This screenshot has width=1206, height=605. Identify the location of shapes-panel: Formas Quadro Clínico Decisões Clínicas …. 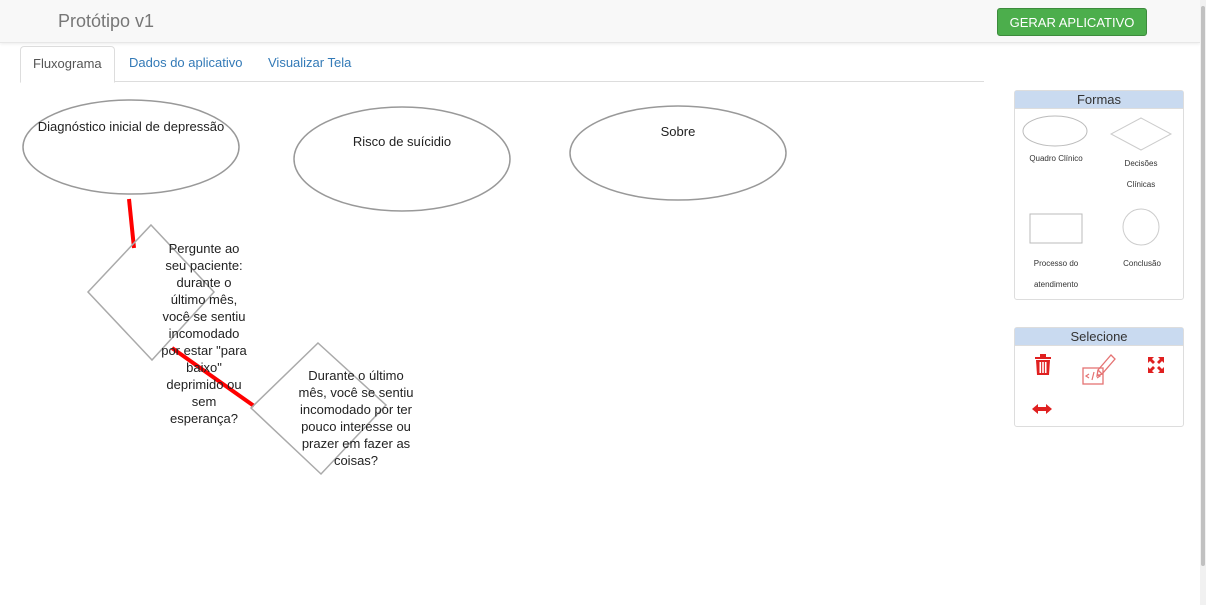
(1099, 195).